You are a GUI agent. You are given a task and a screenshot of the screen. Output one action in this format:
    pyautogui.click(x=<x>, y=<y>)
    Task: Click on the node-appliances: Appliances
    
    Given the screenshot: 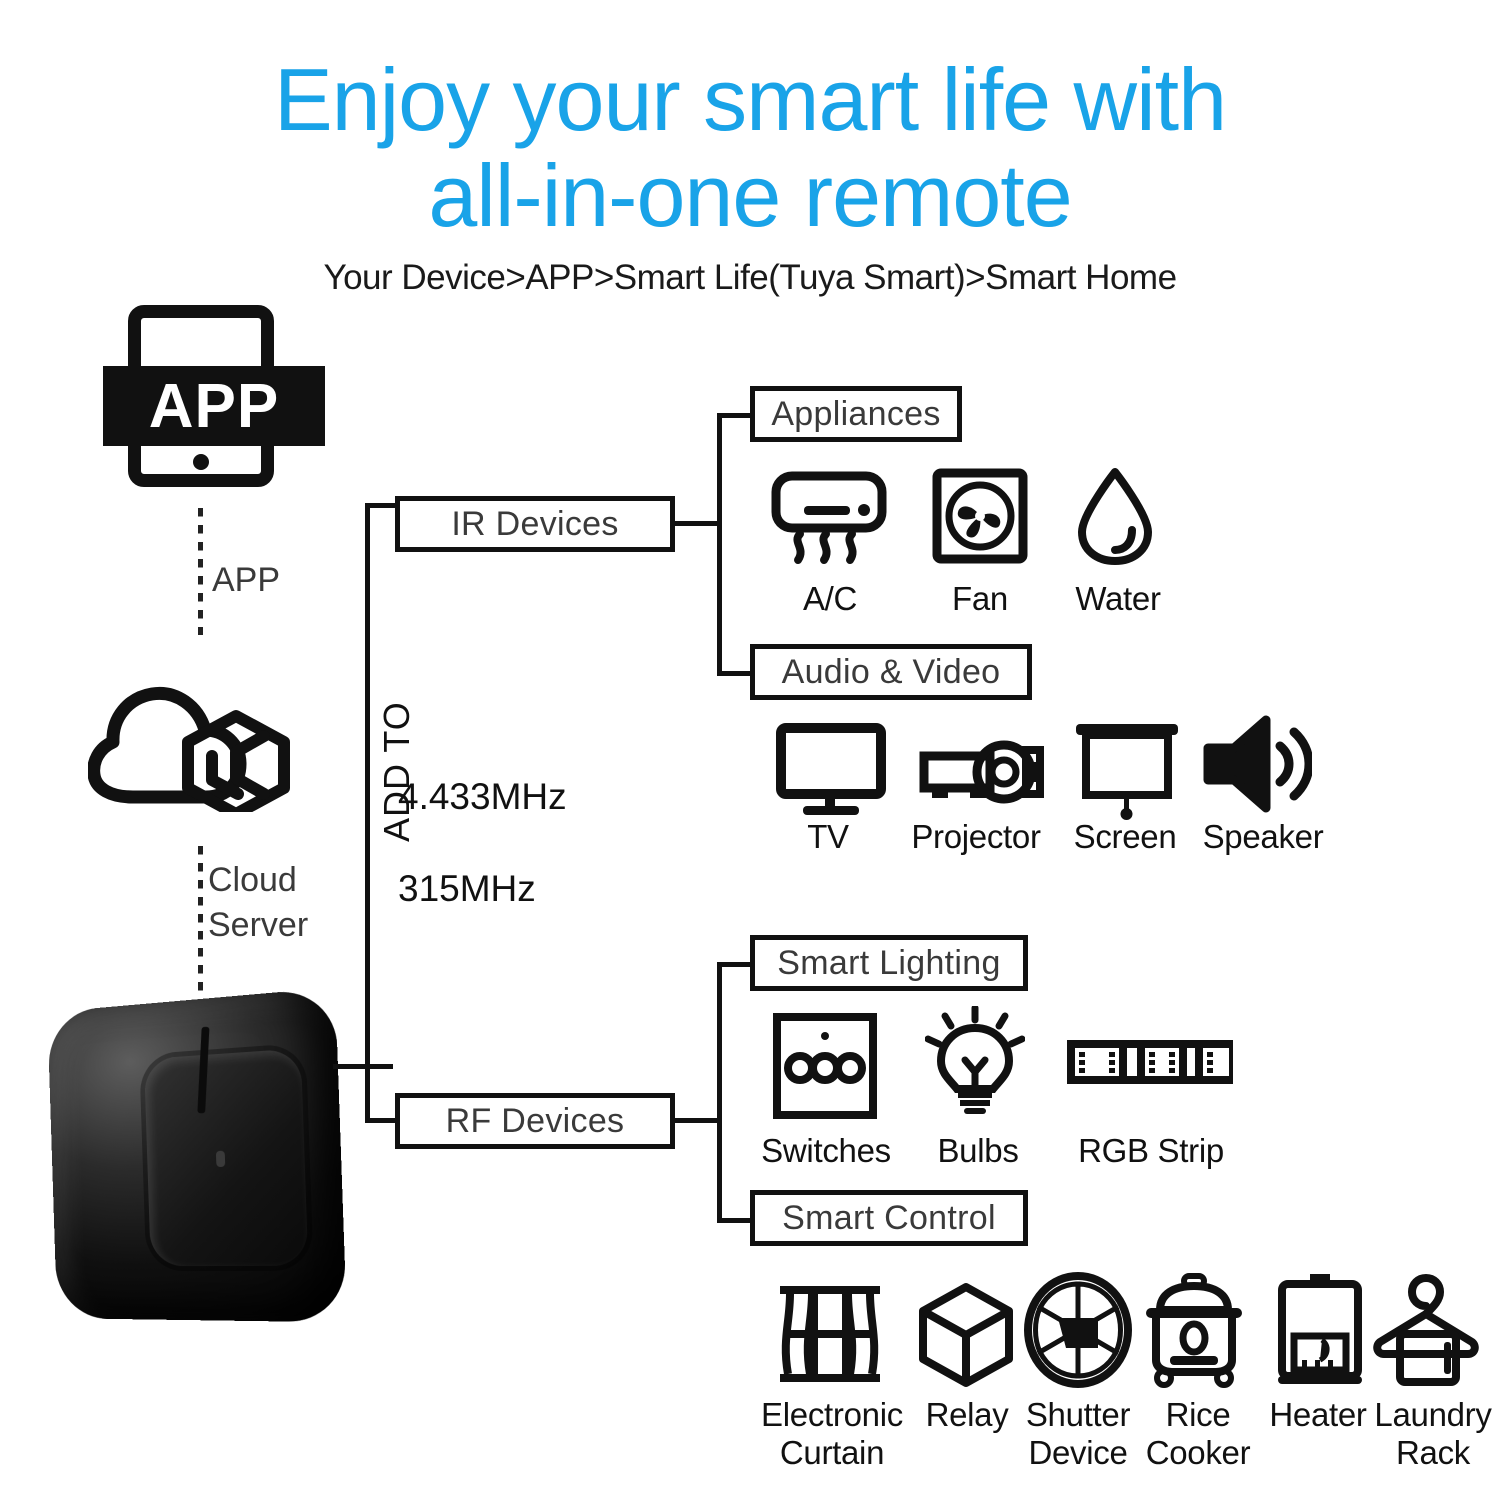 What is the action you would take?
    pyautogui.click(x=856, y=414)
    